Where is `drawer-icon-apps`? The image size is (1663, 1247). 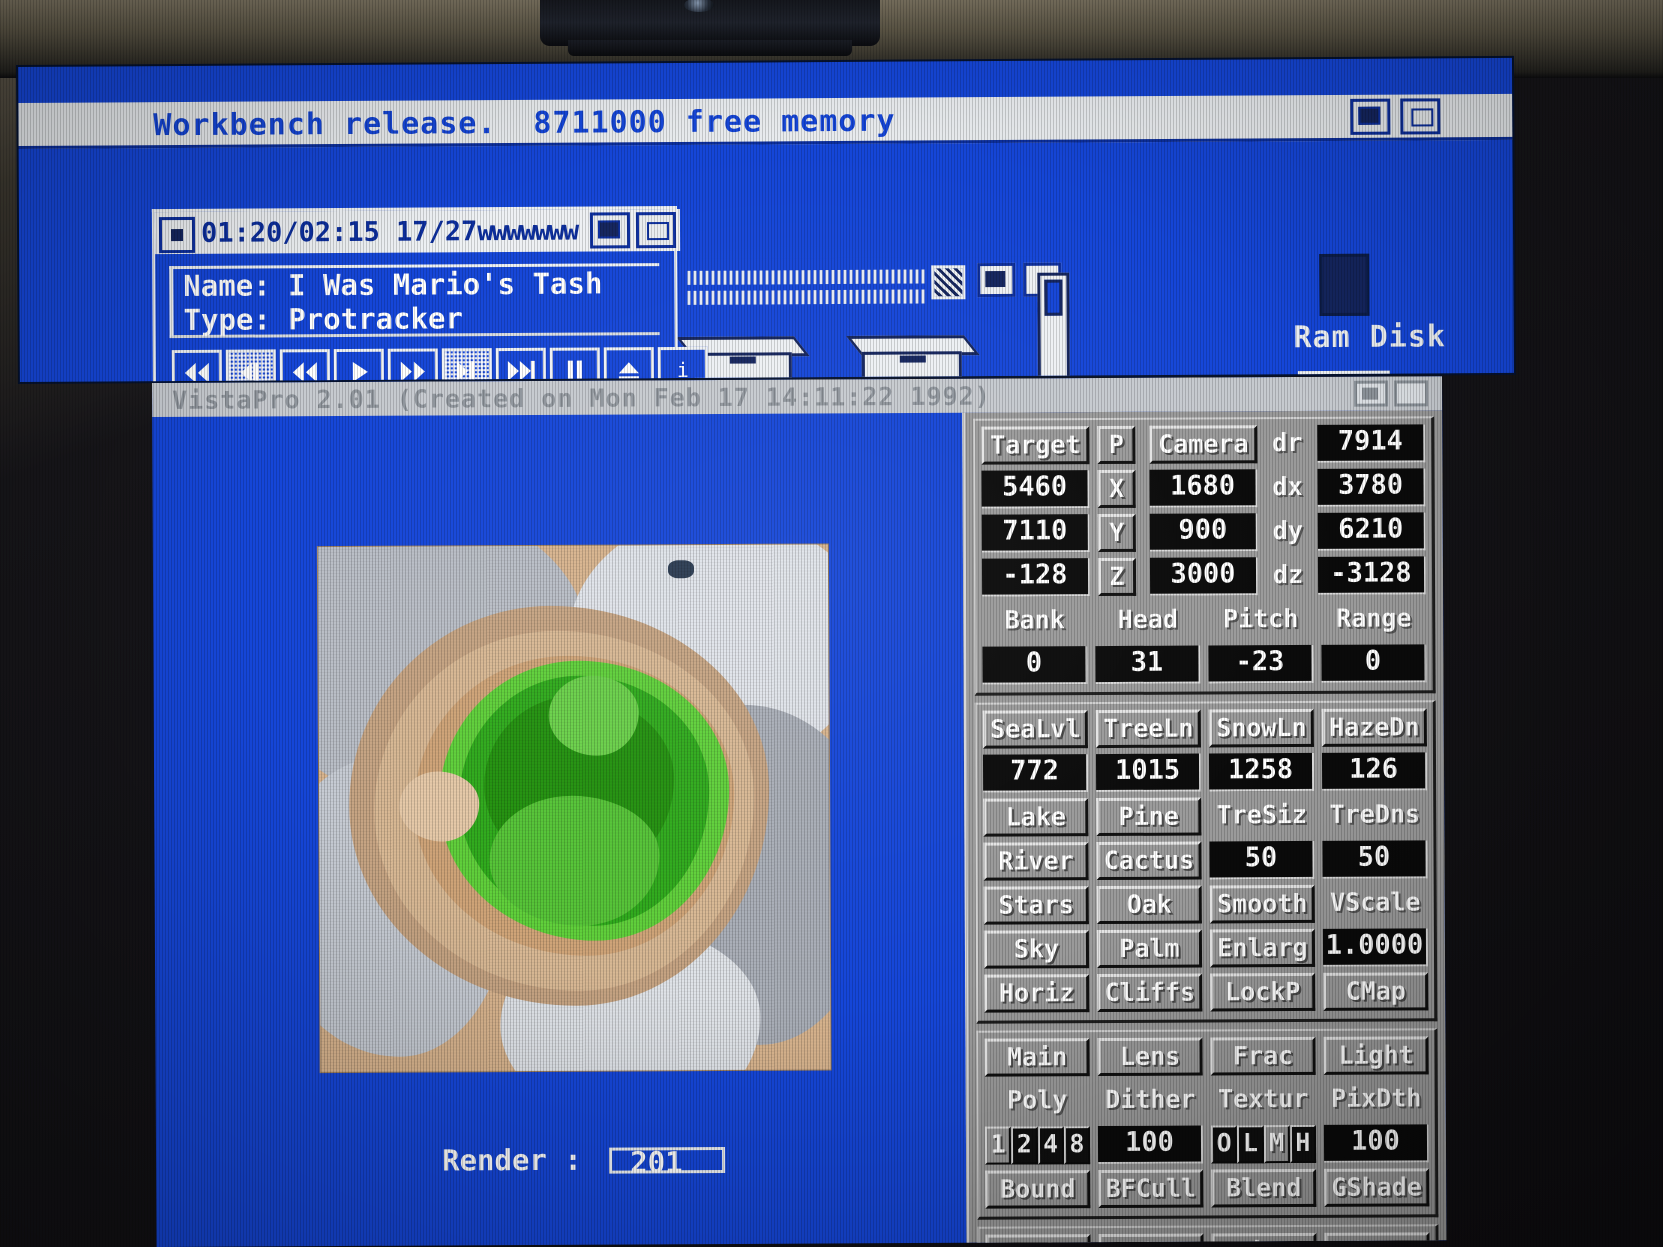 drawer-icon-apps is located at coordinates (913, 358).